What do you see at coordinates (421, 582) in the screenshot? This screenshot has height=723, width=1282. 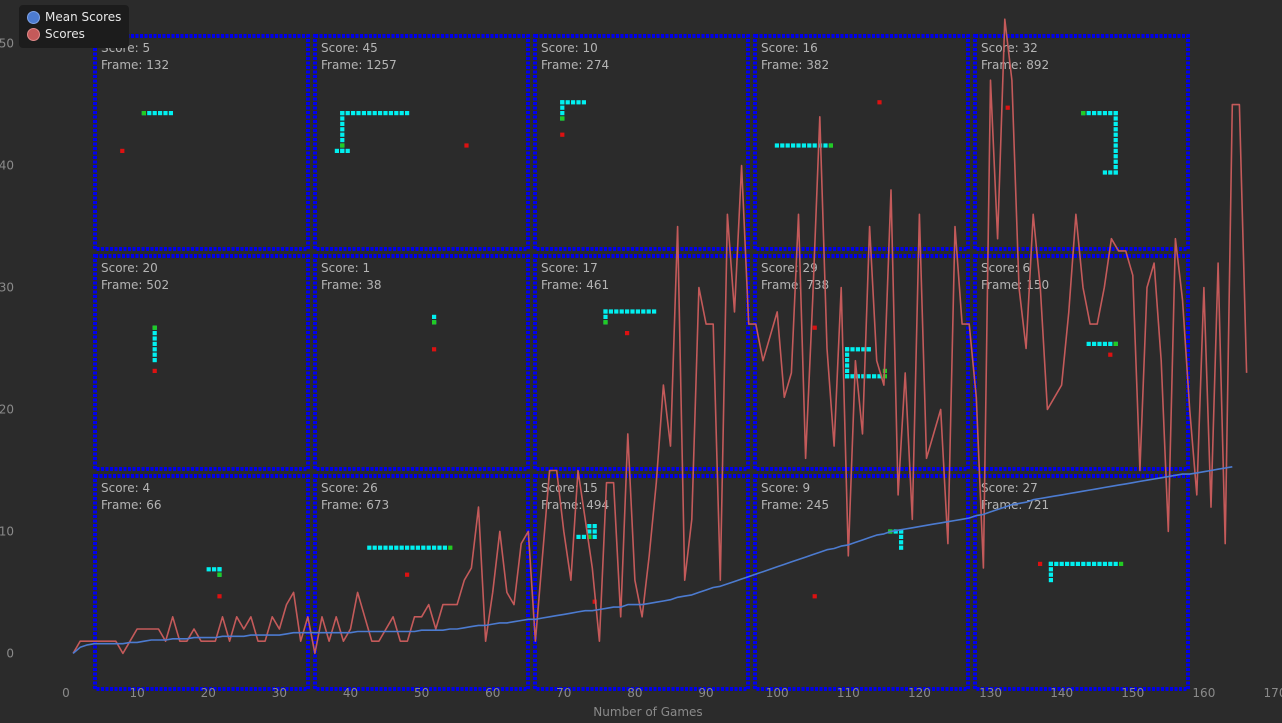 I see `game-board: Score: 26 Frame: 673` at bounding box center [421, 582].